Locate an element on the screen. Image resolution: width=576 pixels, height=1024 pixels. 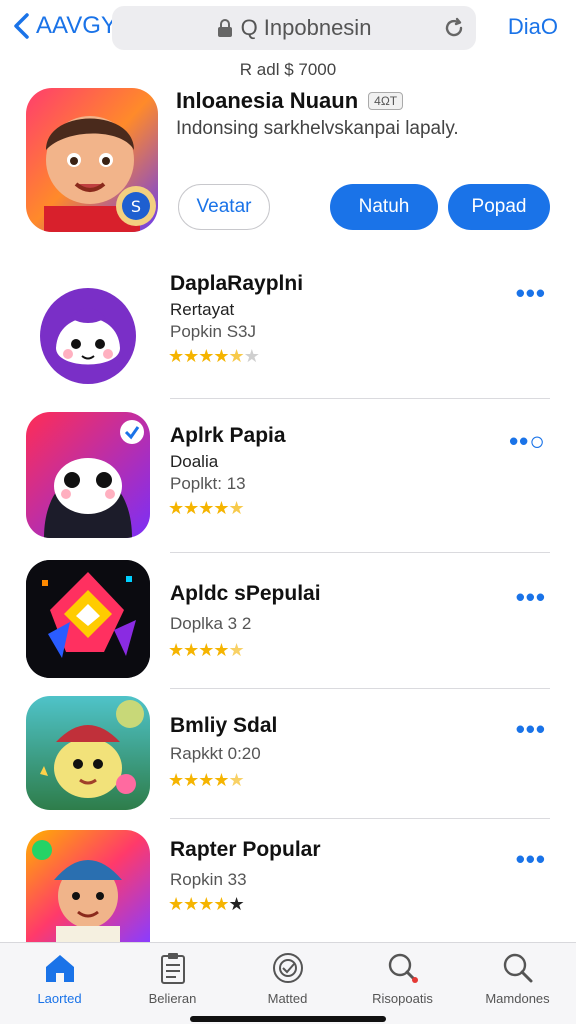
app-name: Apldc sPepulai is located at coordinates (245, 593).